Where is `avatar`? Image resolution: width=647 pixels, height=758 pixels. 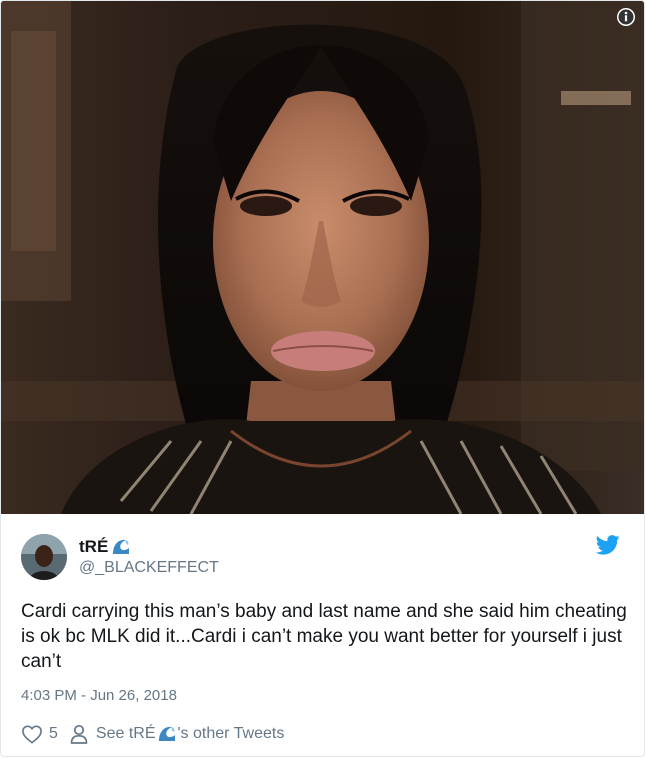 avatar is located at coordinates (44, 557).